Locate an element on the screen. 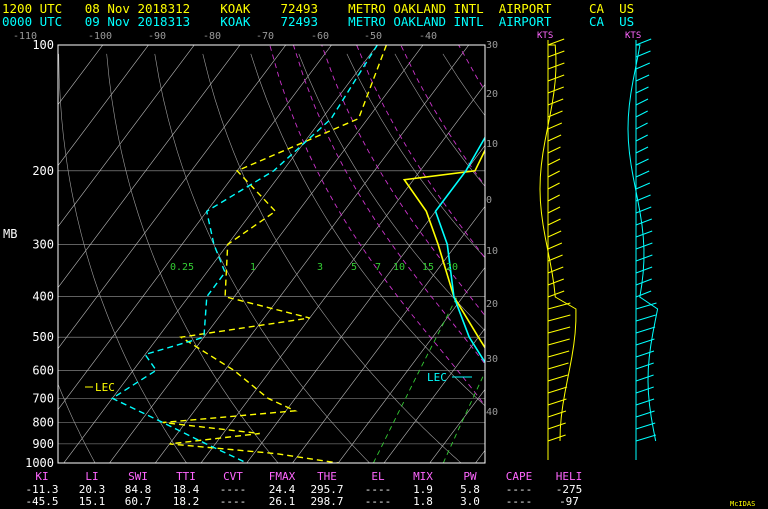 The height and width of the screenshot is (509, 768). hodograph-trace is located at coordinates (643, 243).